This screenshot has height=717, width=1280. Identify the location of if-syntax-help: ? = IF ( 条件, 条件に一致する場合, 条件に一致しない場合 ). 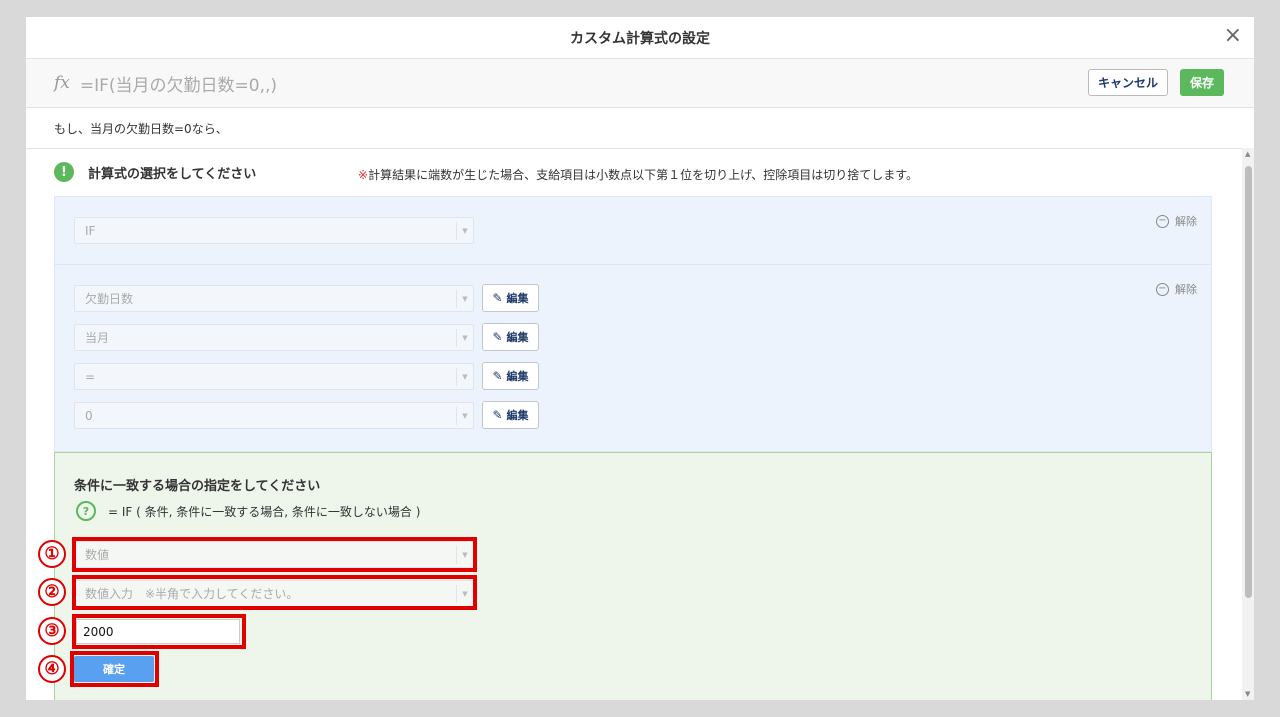
(248, 511).